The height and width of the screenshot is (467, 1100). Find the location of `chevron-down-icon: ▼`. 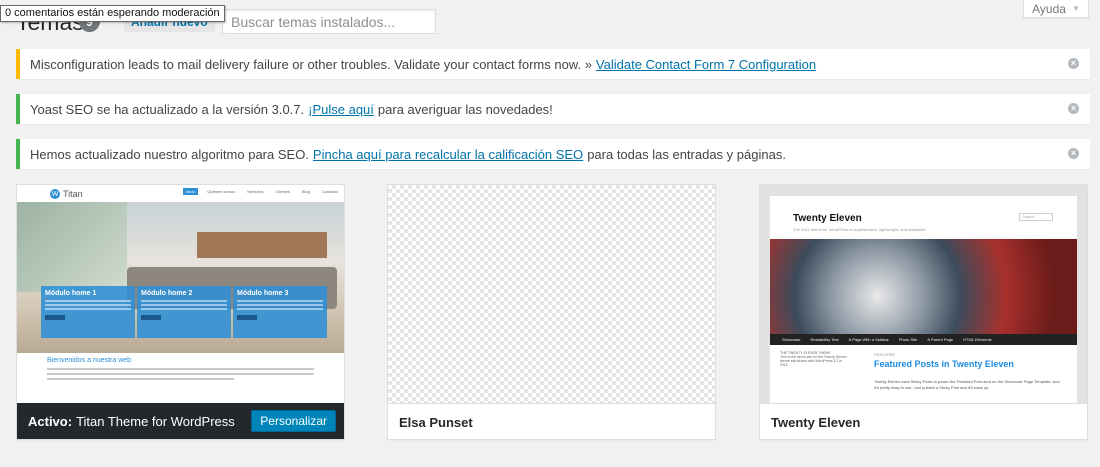

chevron-down-icon: ▼ is located at coordinates (1075, 8).